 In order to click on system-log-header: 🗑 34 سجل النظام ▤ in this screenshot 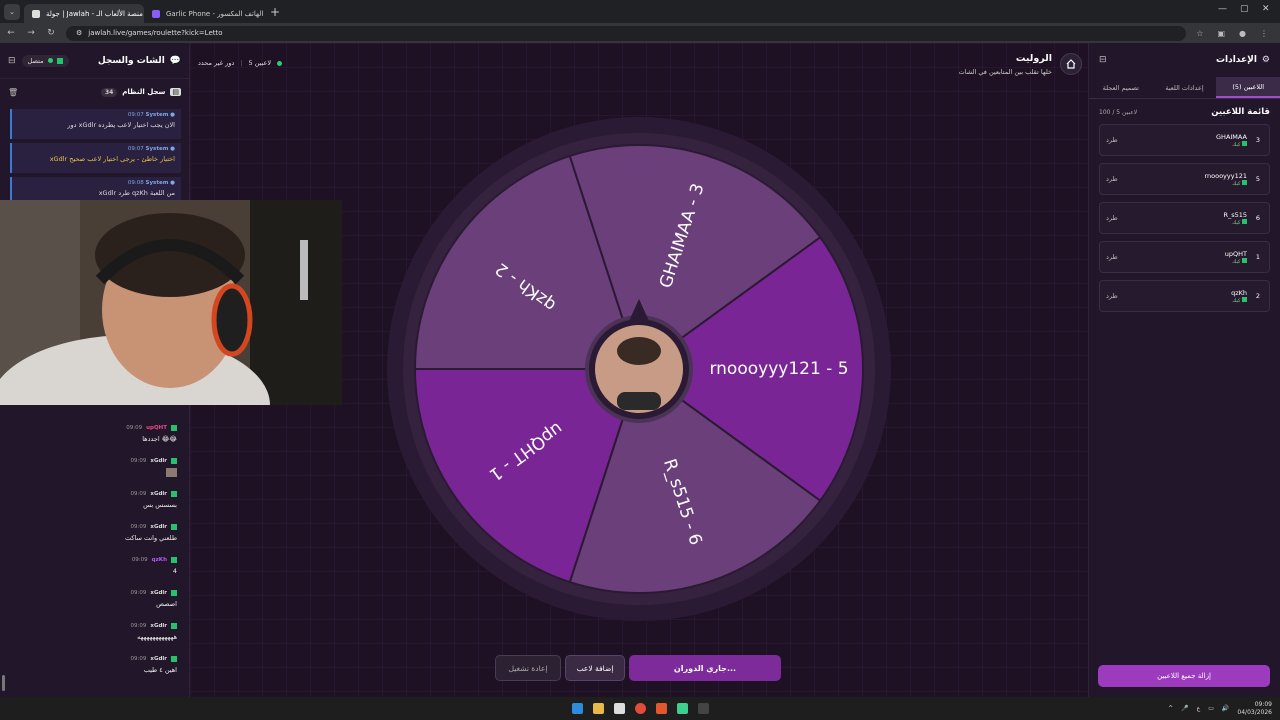, I will do `click(94, 92)`.